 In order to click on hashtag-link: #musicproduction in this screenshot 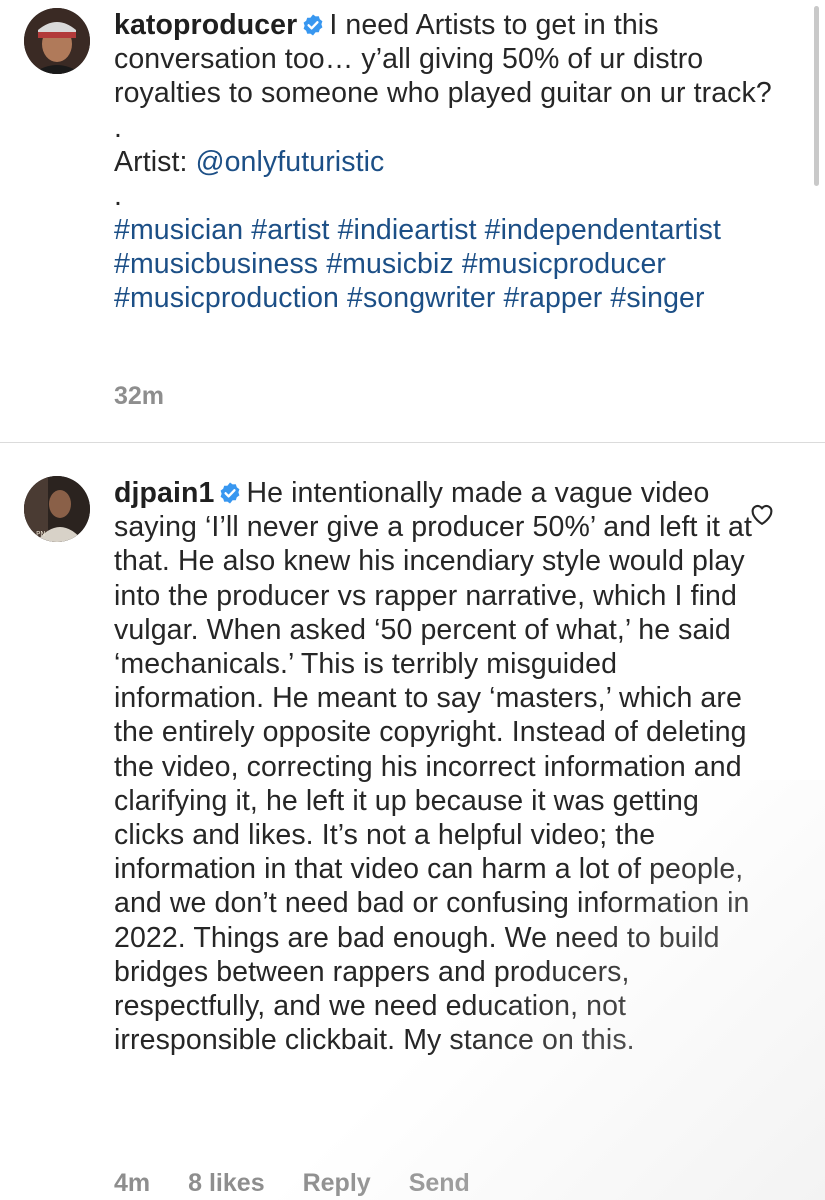, I will do `click(226, 298)`.